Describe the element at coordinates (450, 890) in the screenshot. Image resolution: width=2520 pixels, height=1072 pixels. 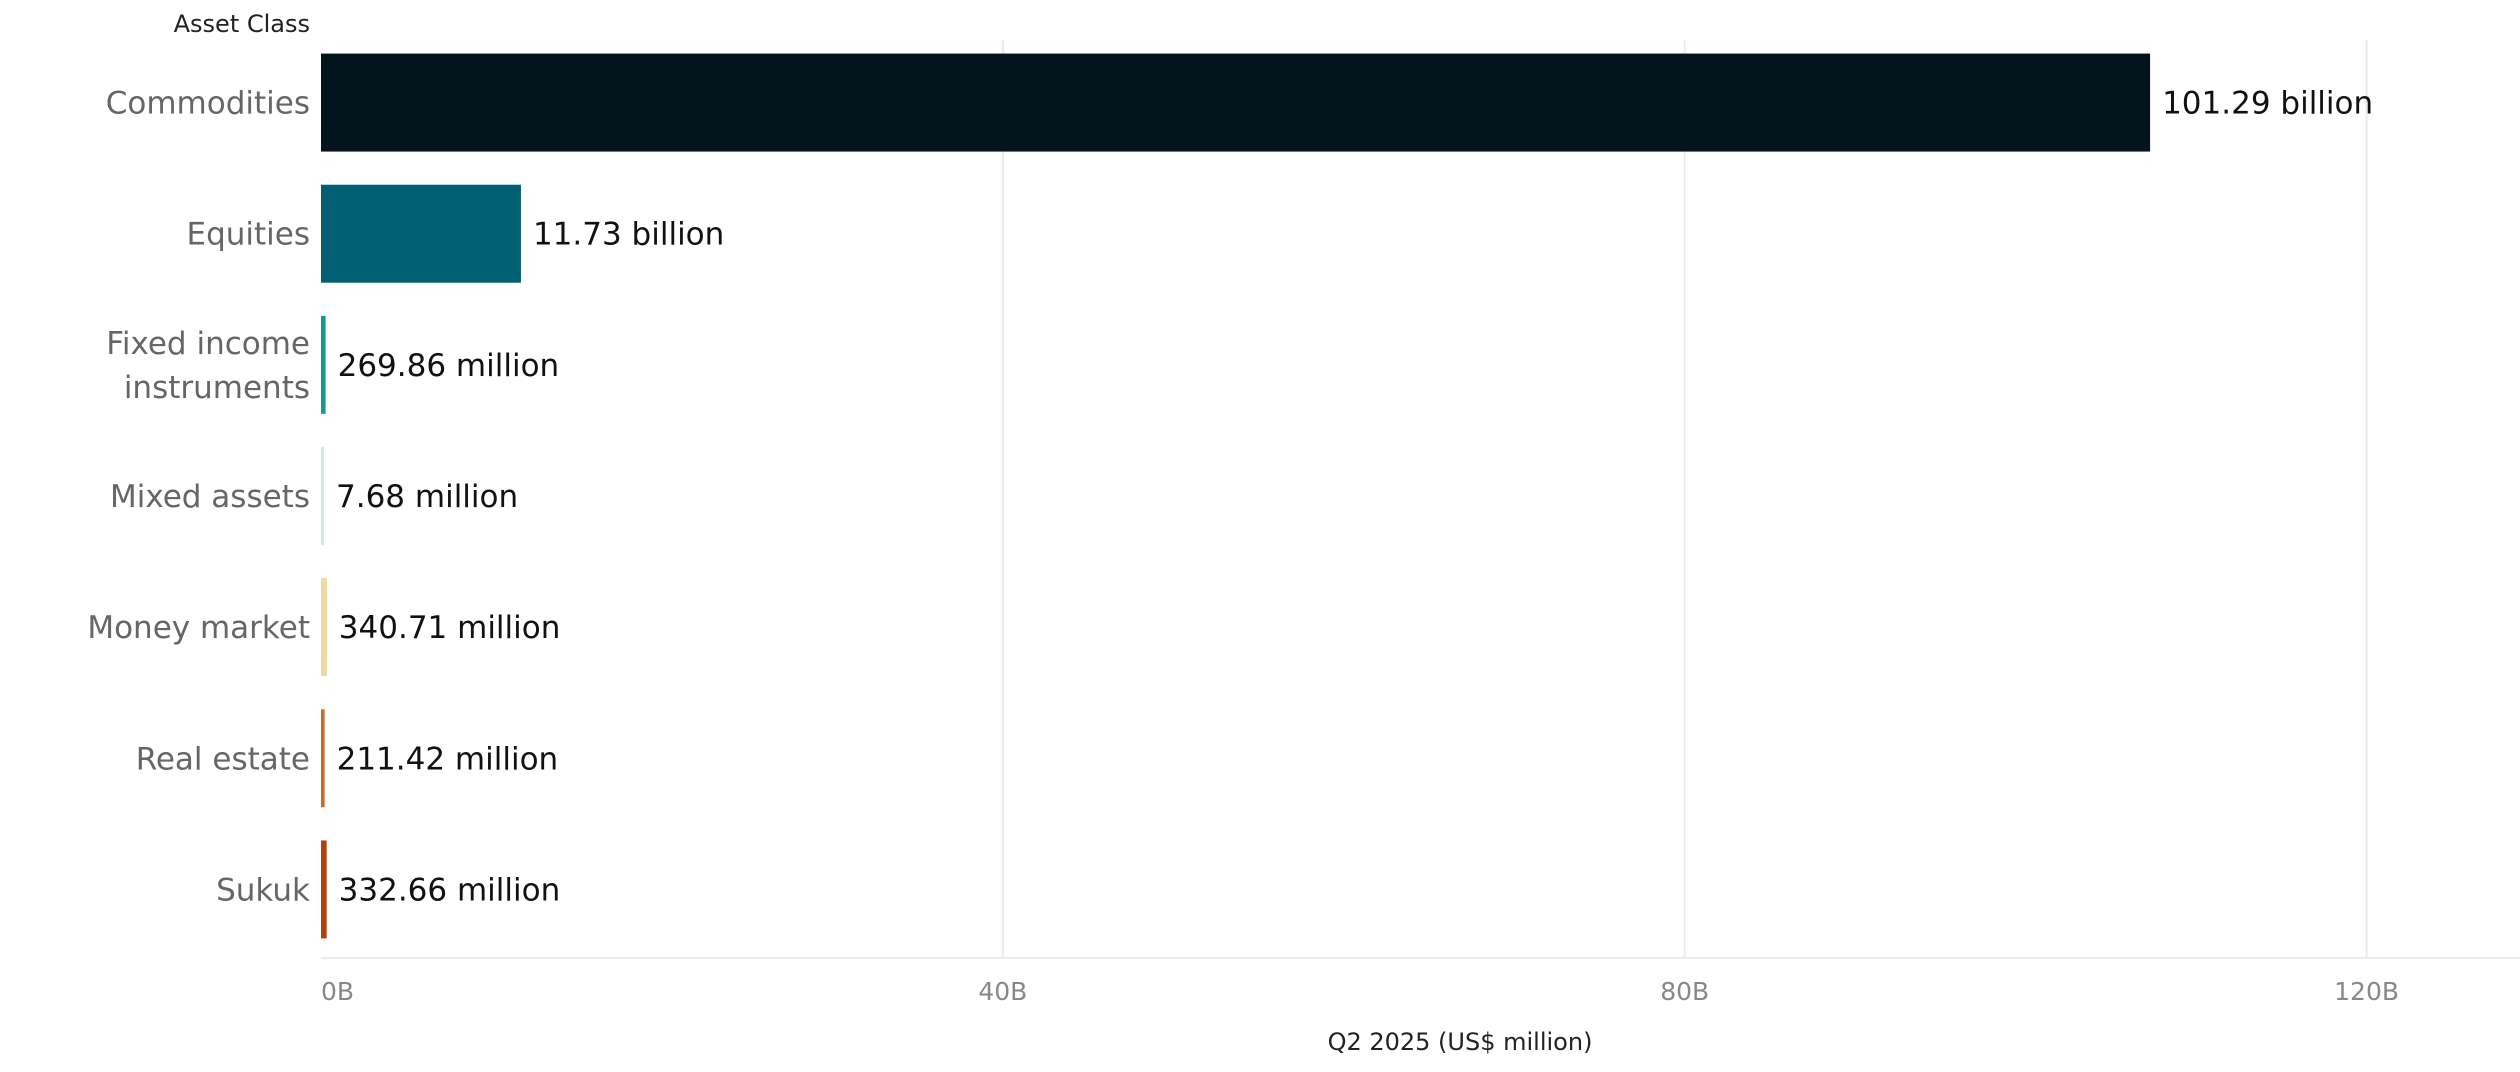
I see `value-label: 332.66 million` at that location.